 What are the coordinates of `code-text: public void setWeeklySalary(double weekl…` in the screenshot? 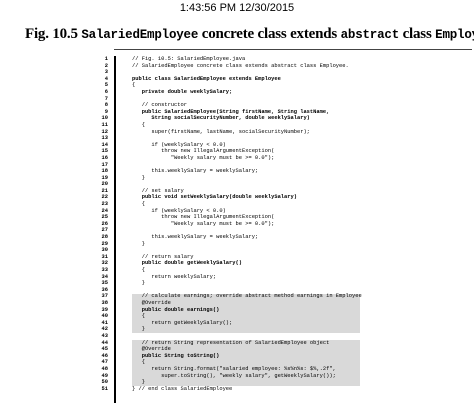 It's located at (214, 197).